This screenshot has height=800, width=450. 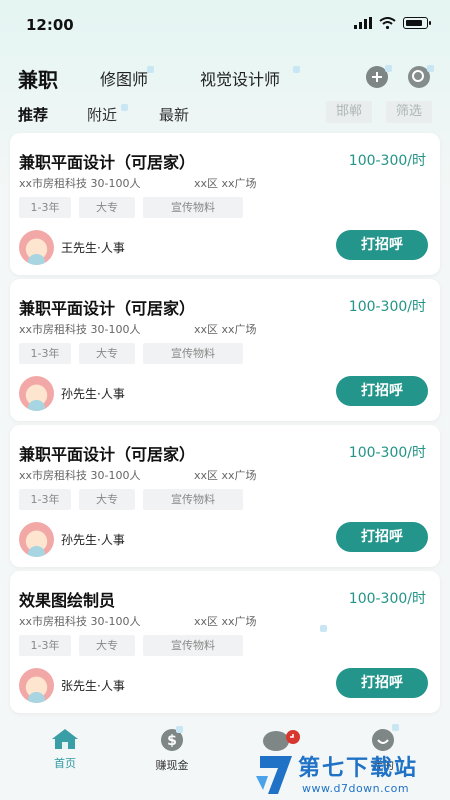 I want to click on site-watermark: 第七下载站 www.d7down.com, so click(x=352, y=775).